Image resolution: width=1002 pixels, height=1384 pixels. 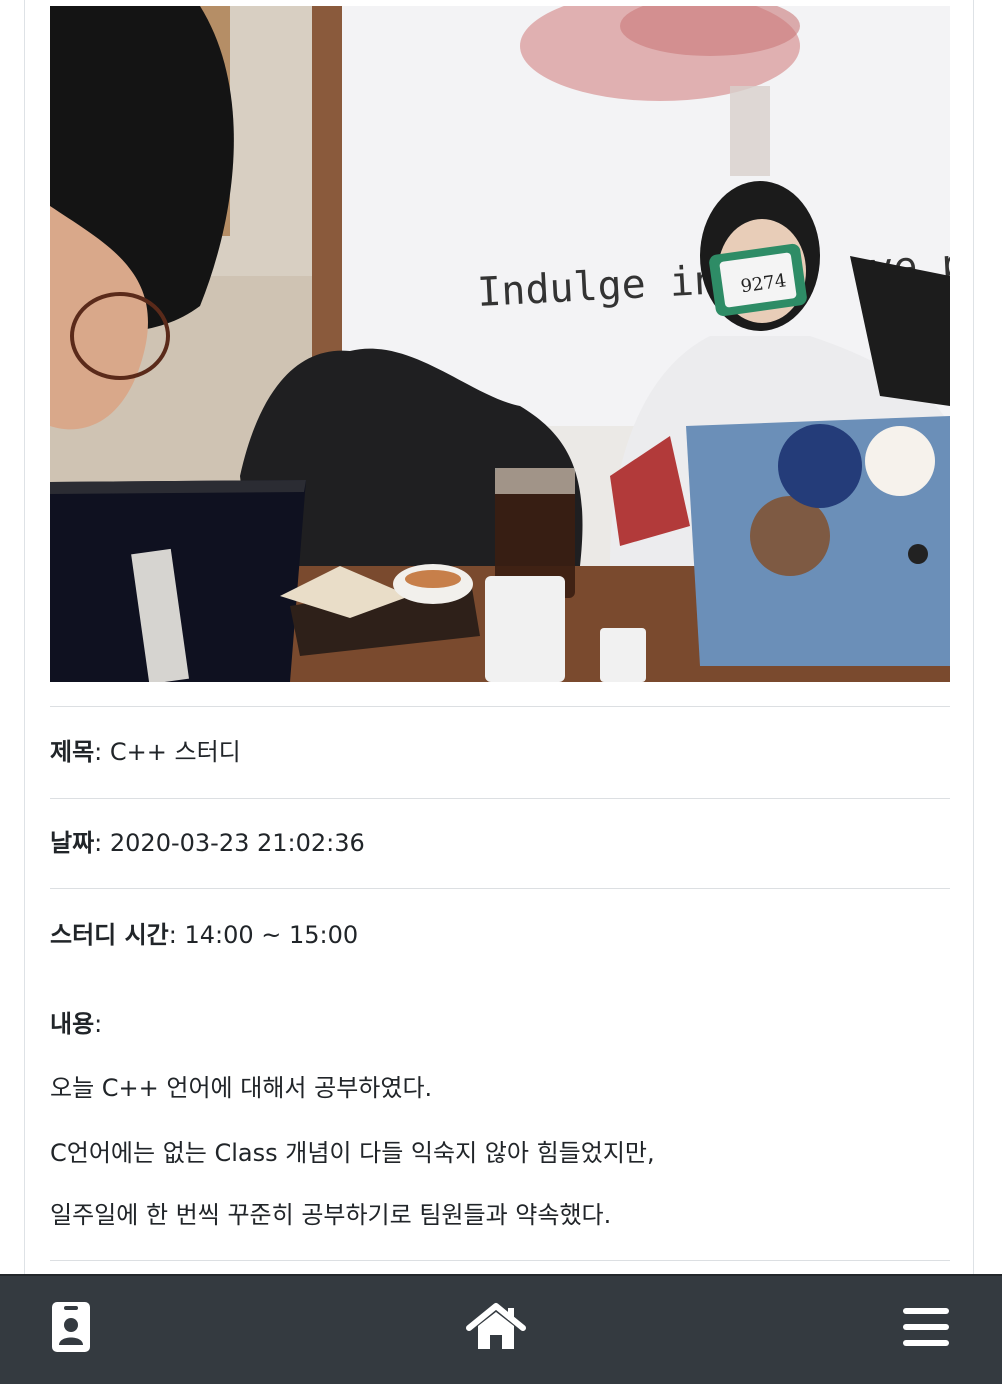 I want to click on home-icon, so click(x=496, y=1326).